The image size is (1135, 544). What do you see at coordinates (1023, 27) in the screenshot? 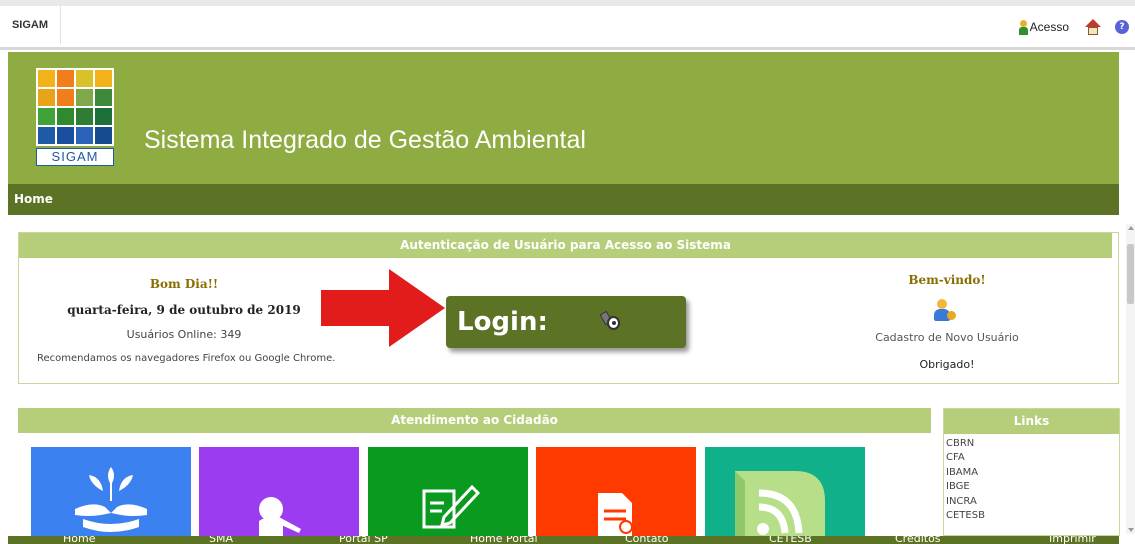
I see `user-icon` at bounding box center [1023, 27].